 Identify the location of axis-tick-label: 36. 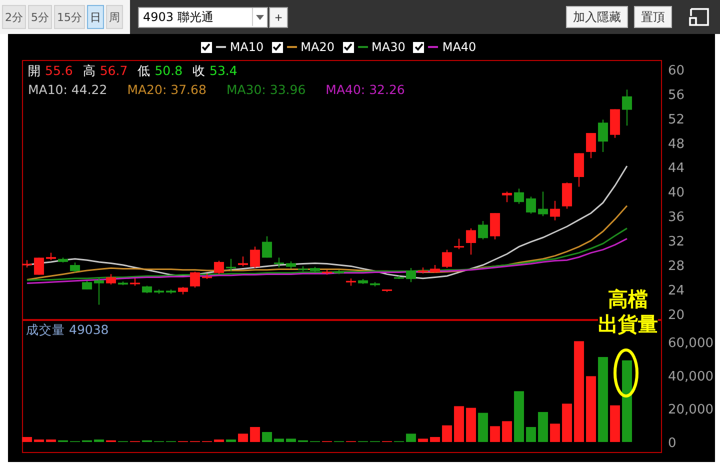
(676, 218).